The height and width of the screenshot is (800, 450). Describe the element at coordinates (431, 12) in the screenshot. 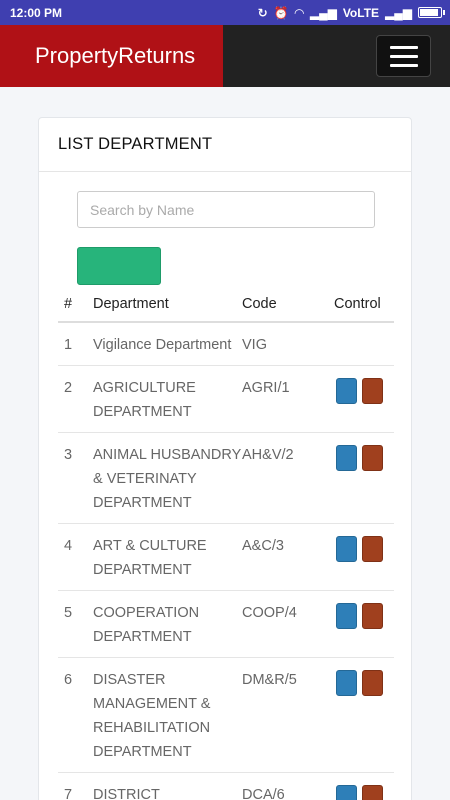

I see `battery-icon` at that location.